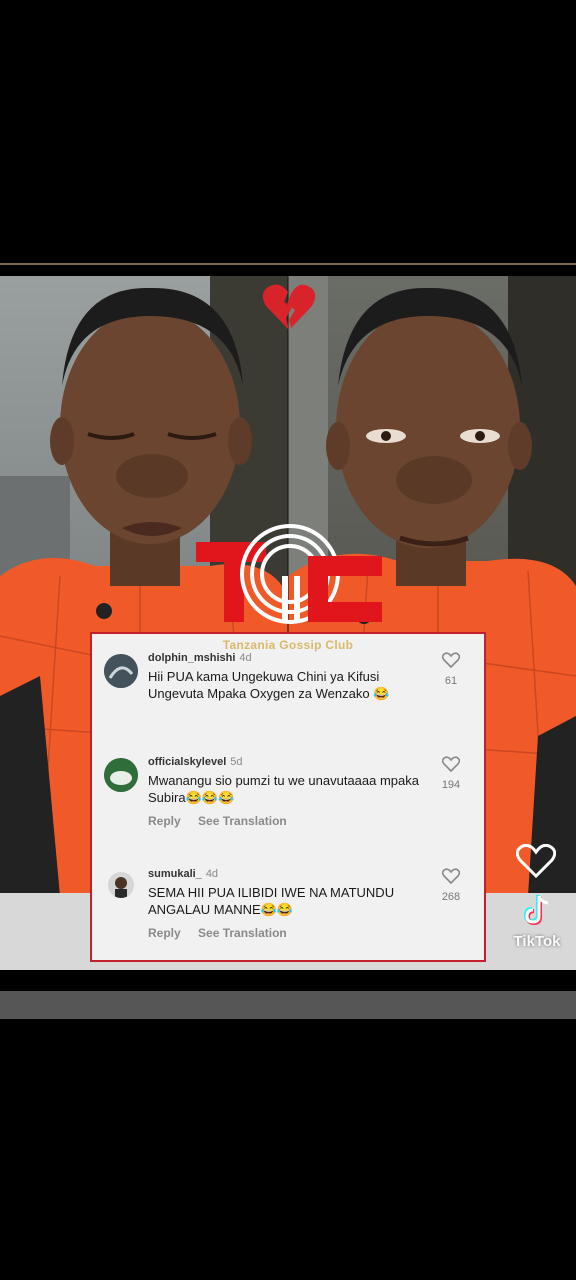 The width and height of the screenshot is (576, 1280). I want to click on like-button: 268, so click(451, 885).